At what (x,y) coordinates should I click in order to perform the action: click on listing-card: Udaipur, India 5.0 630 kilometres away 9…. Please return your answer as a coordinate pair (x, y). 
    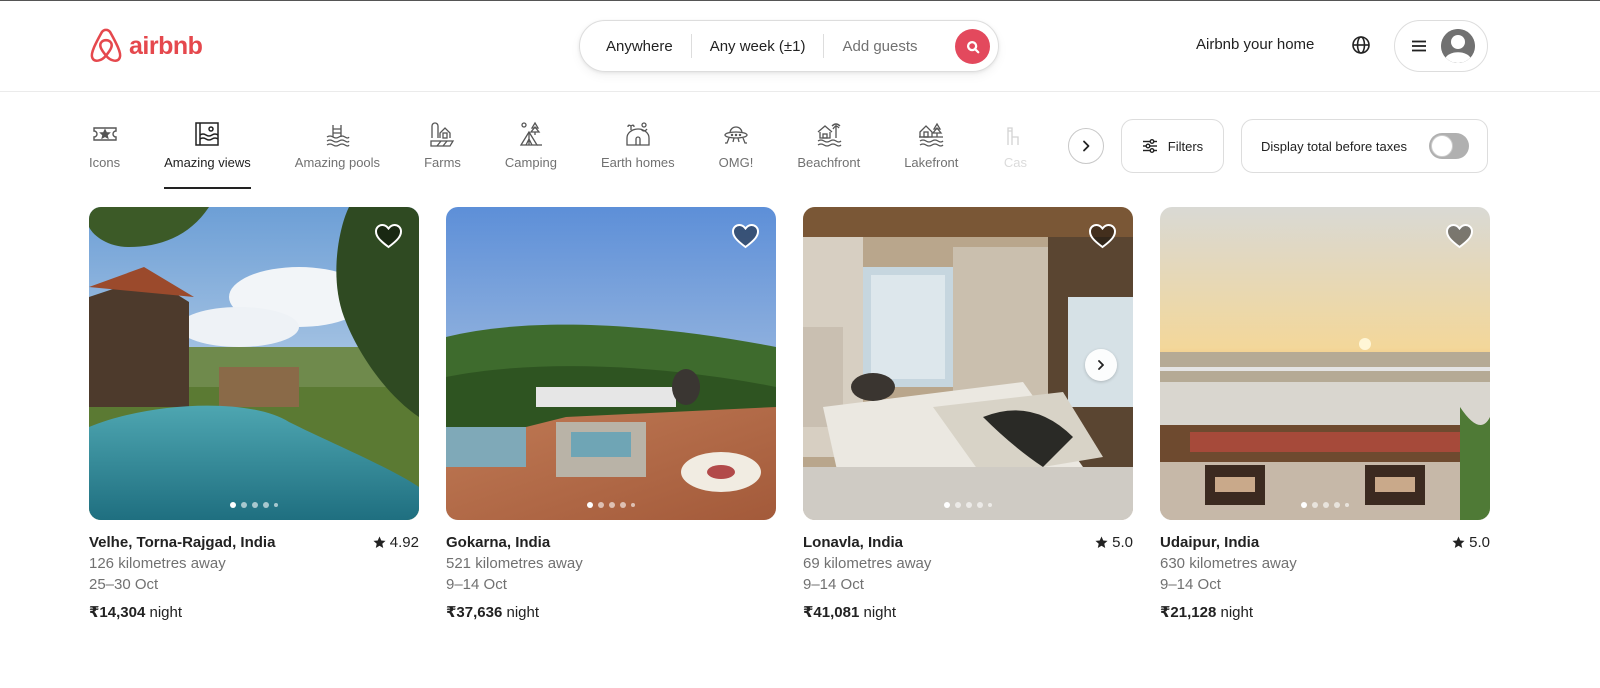
    Looking at the image, I should click on (1325, 414).